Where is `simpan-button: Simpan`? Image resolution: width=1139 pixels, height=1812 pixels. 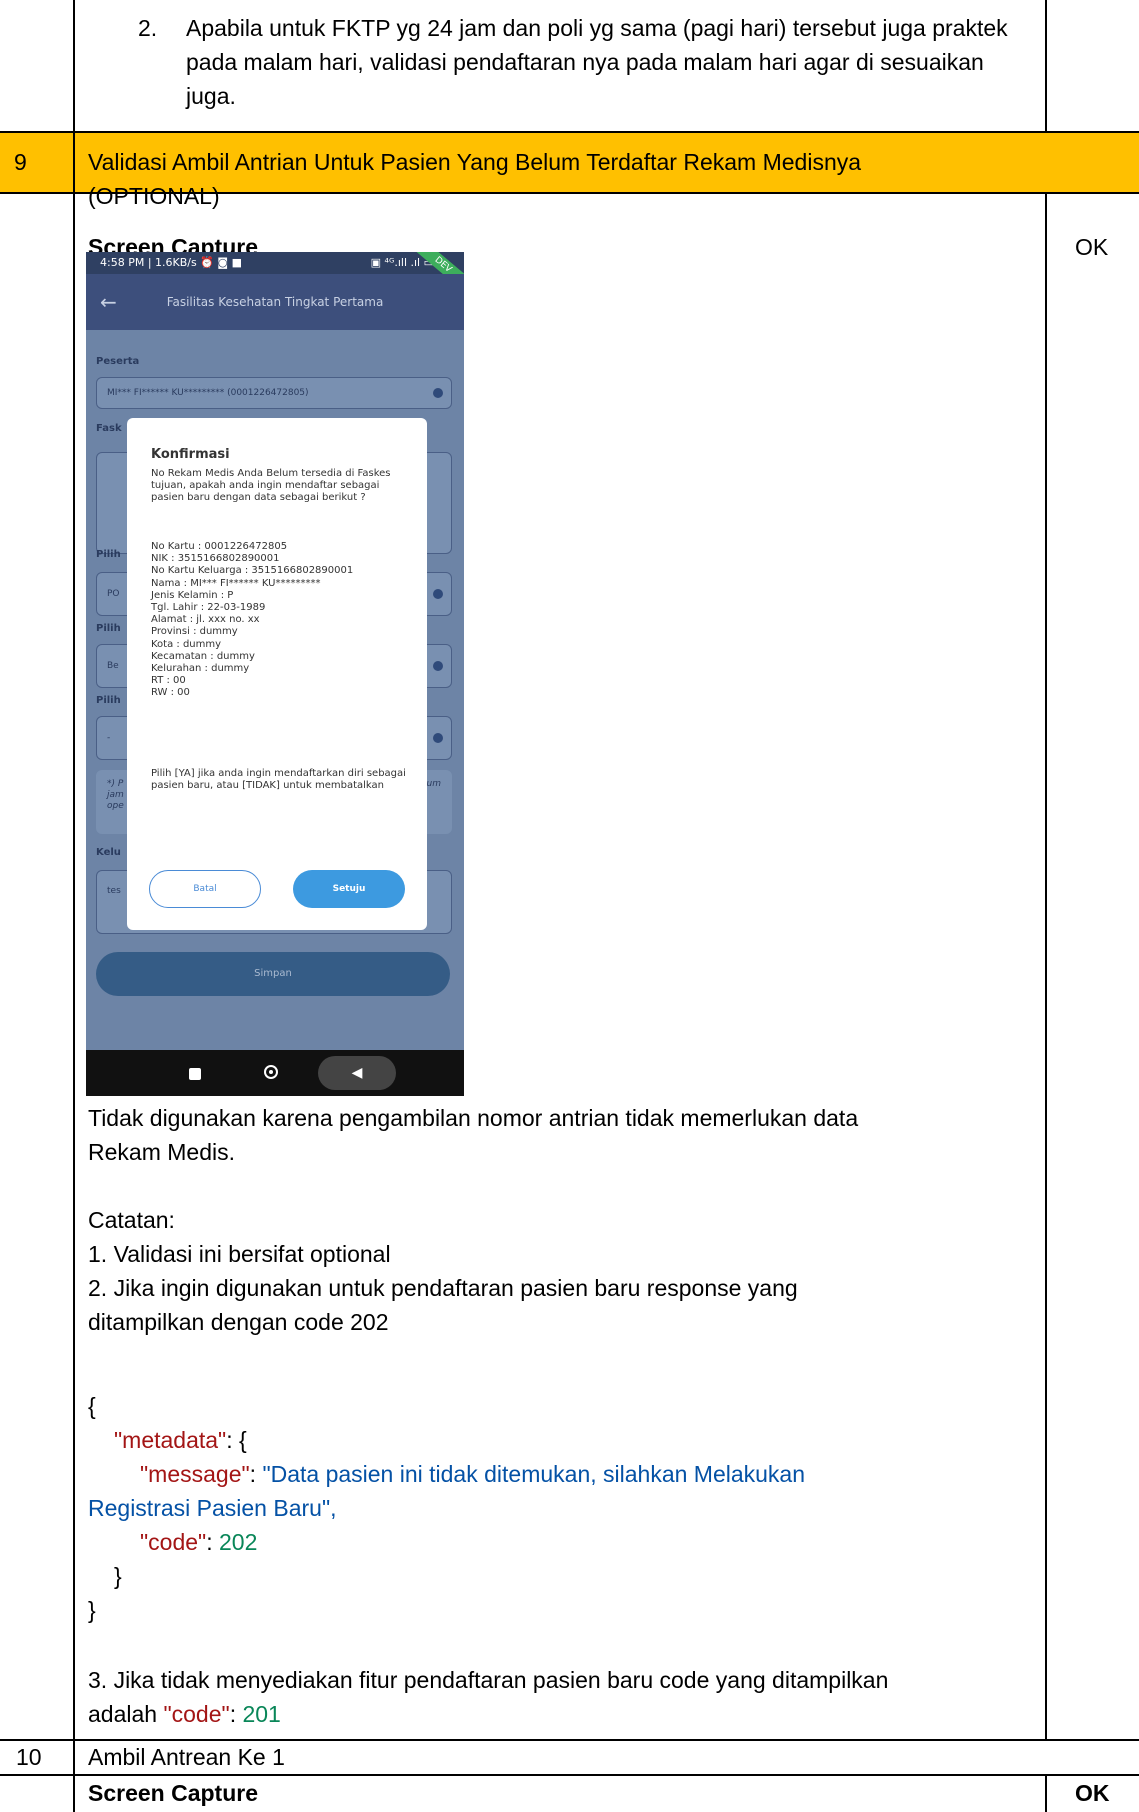
simpan-button: Simpan is located at coordinates (273, 974).